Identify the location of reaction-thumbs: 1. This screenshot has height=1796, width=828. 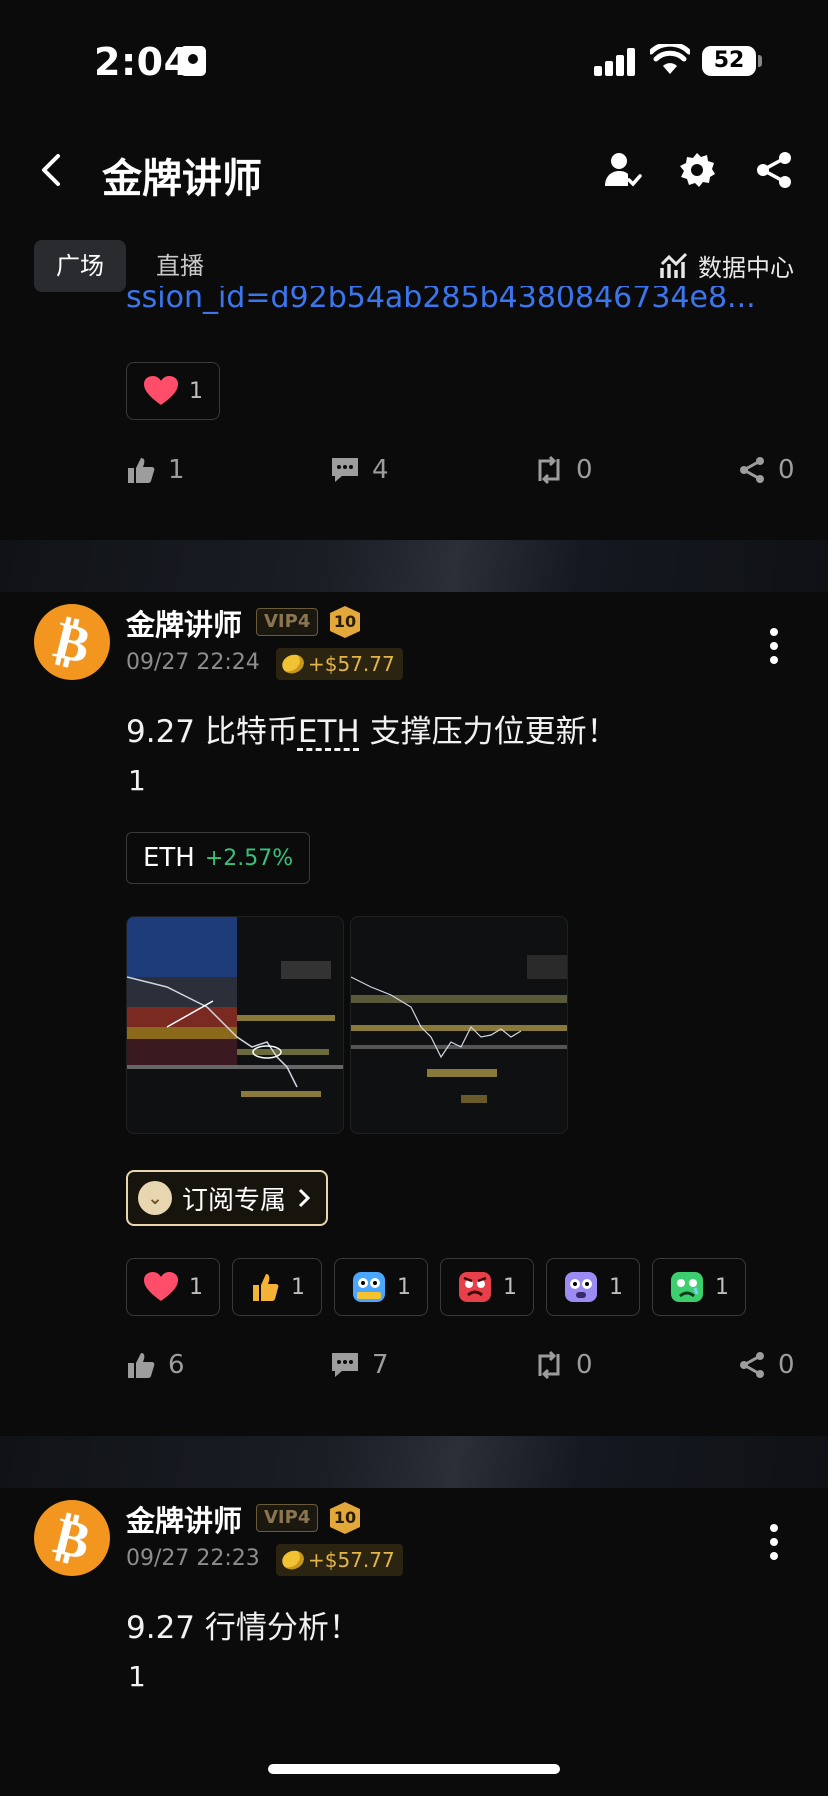
(277, 1287).